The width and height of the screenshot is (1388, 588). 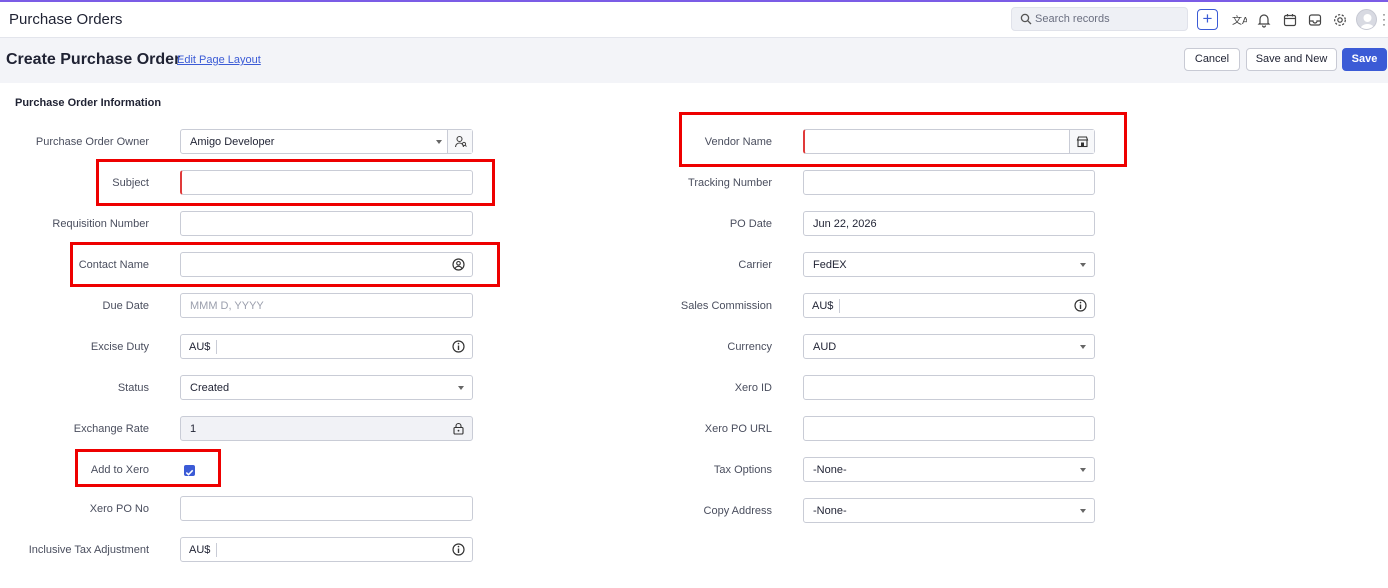 What do you see at coordinates (949, 428) in the screenshot?
I see `xero-url-field` at bounding box center [949, 428].